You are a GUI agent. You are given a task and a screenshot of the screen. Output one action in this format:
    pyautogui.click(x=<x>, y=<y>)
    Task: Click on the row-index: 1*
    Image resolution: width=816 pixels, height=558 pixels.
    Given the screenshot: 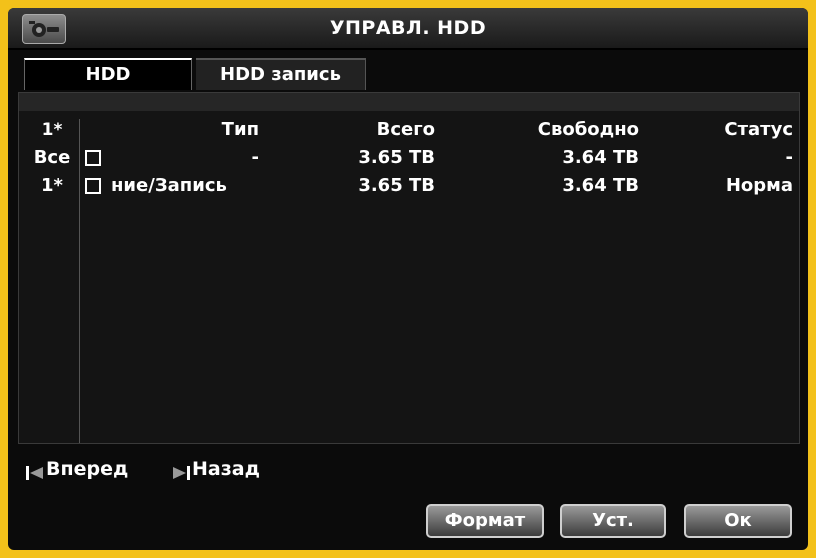 What is the action you would take?
    pyautogui.click(x=52, y=185)
    